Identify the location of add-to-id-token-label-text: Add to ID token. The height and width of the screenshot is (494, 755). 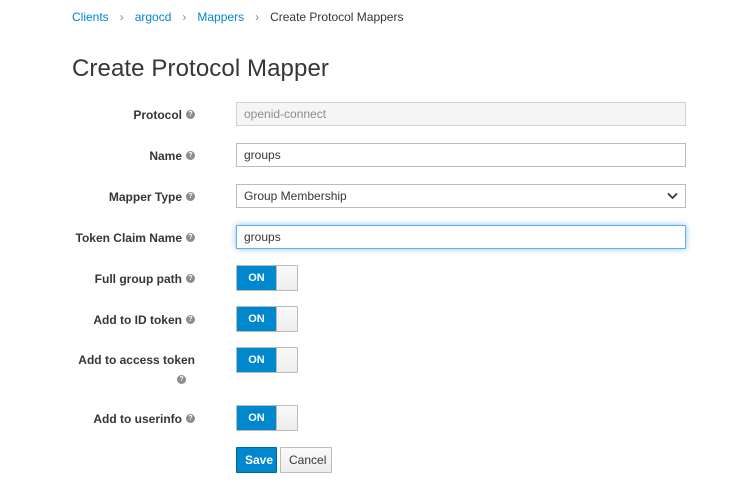
(137, 320).